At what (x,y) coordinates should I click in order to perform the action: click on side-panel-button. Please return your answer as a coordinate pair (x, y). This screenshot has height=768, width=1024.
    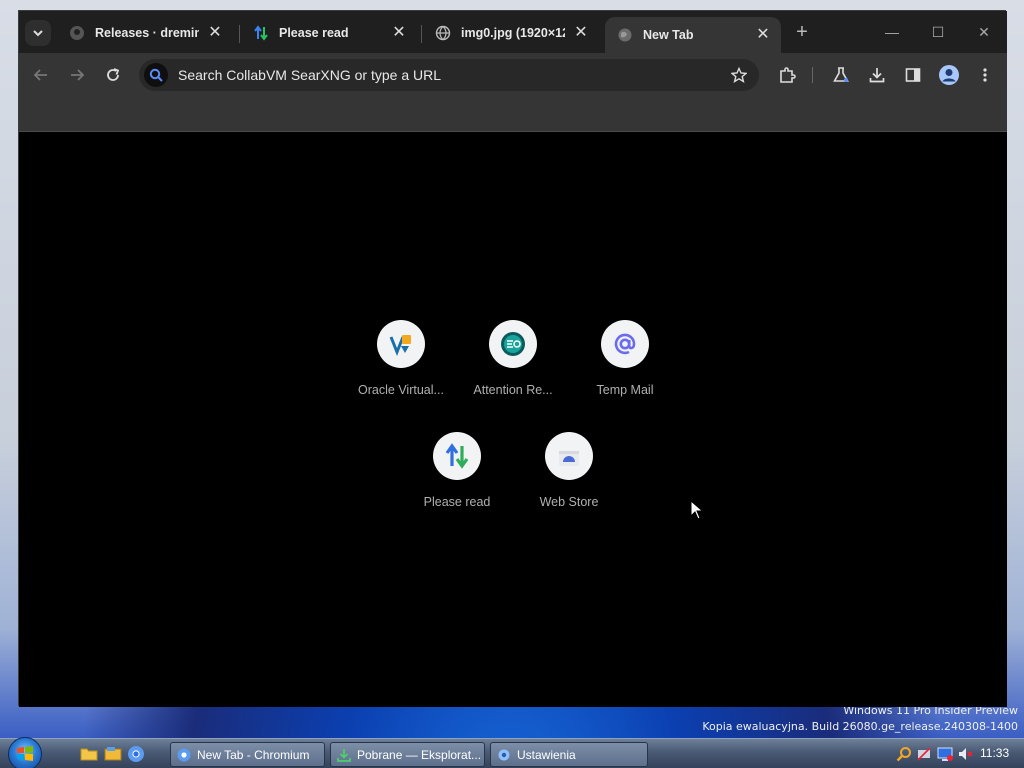
    Looking at the image, I should click on (913, 75).